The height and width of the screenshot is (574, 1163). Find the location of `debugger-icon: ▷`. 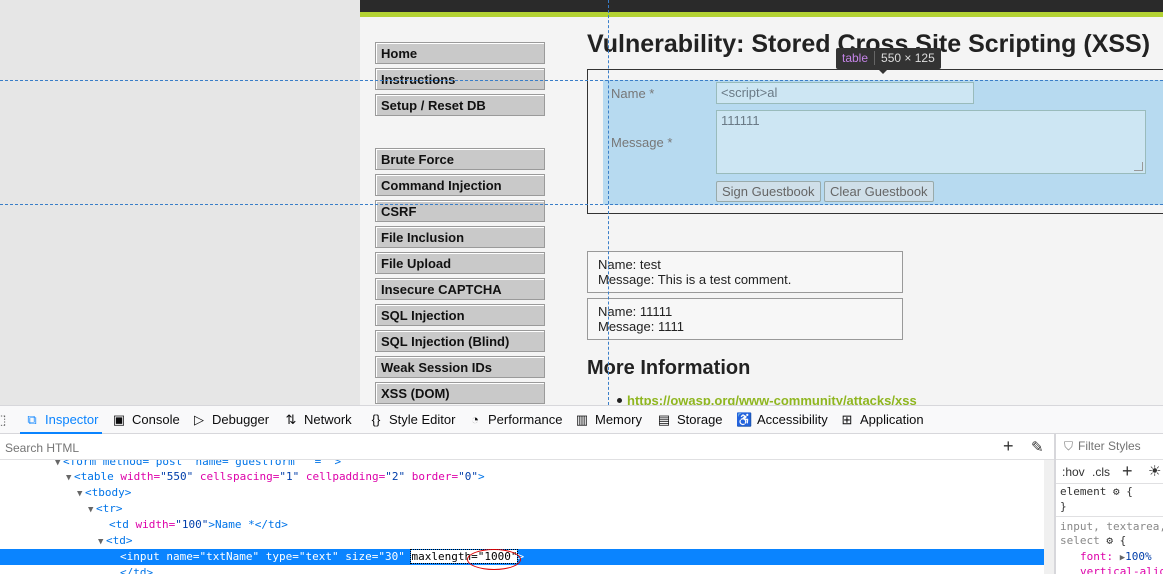

debugger-icon: ▷ is located at coordinates (199, 419).